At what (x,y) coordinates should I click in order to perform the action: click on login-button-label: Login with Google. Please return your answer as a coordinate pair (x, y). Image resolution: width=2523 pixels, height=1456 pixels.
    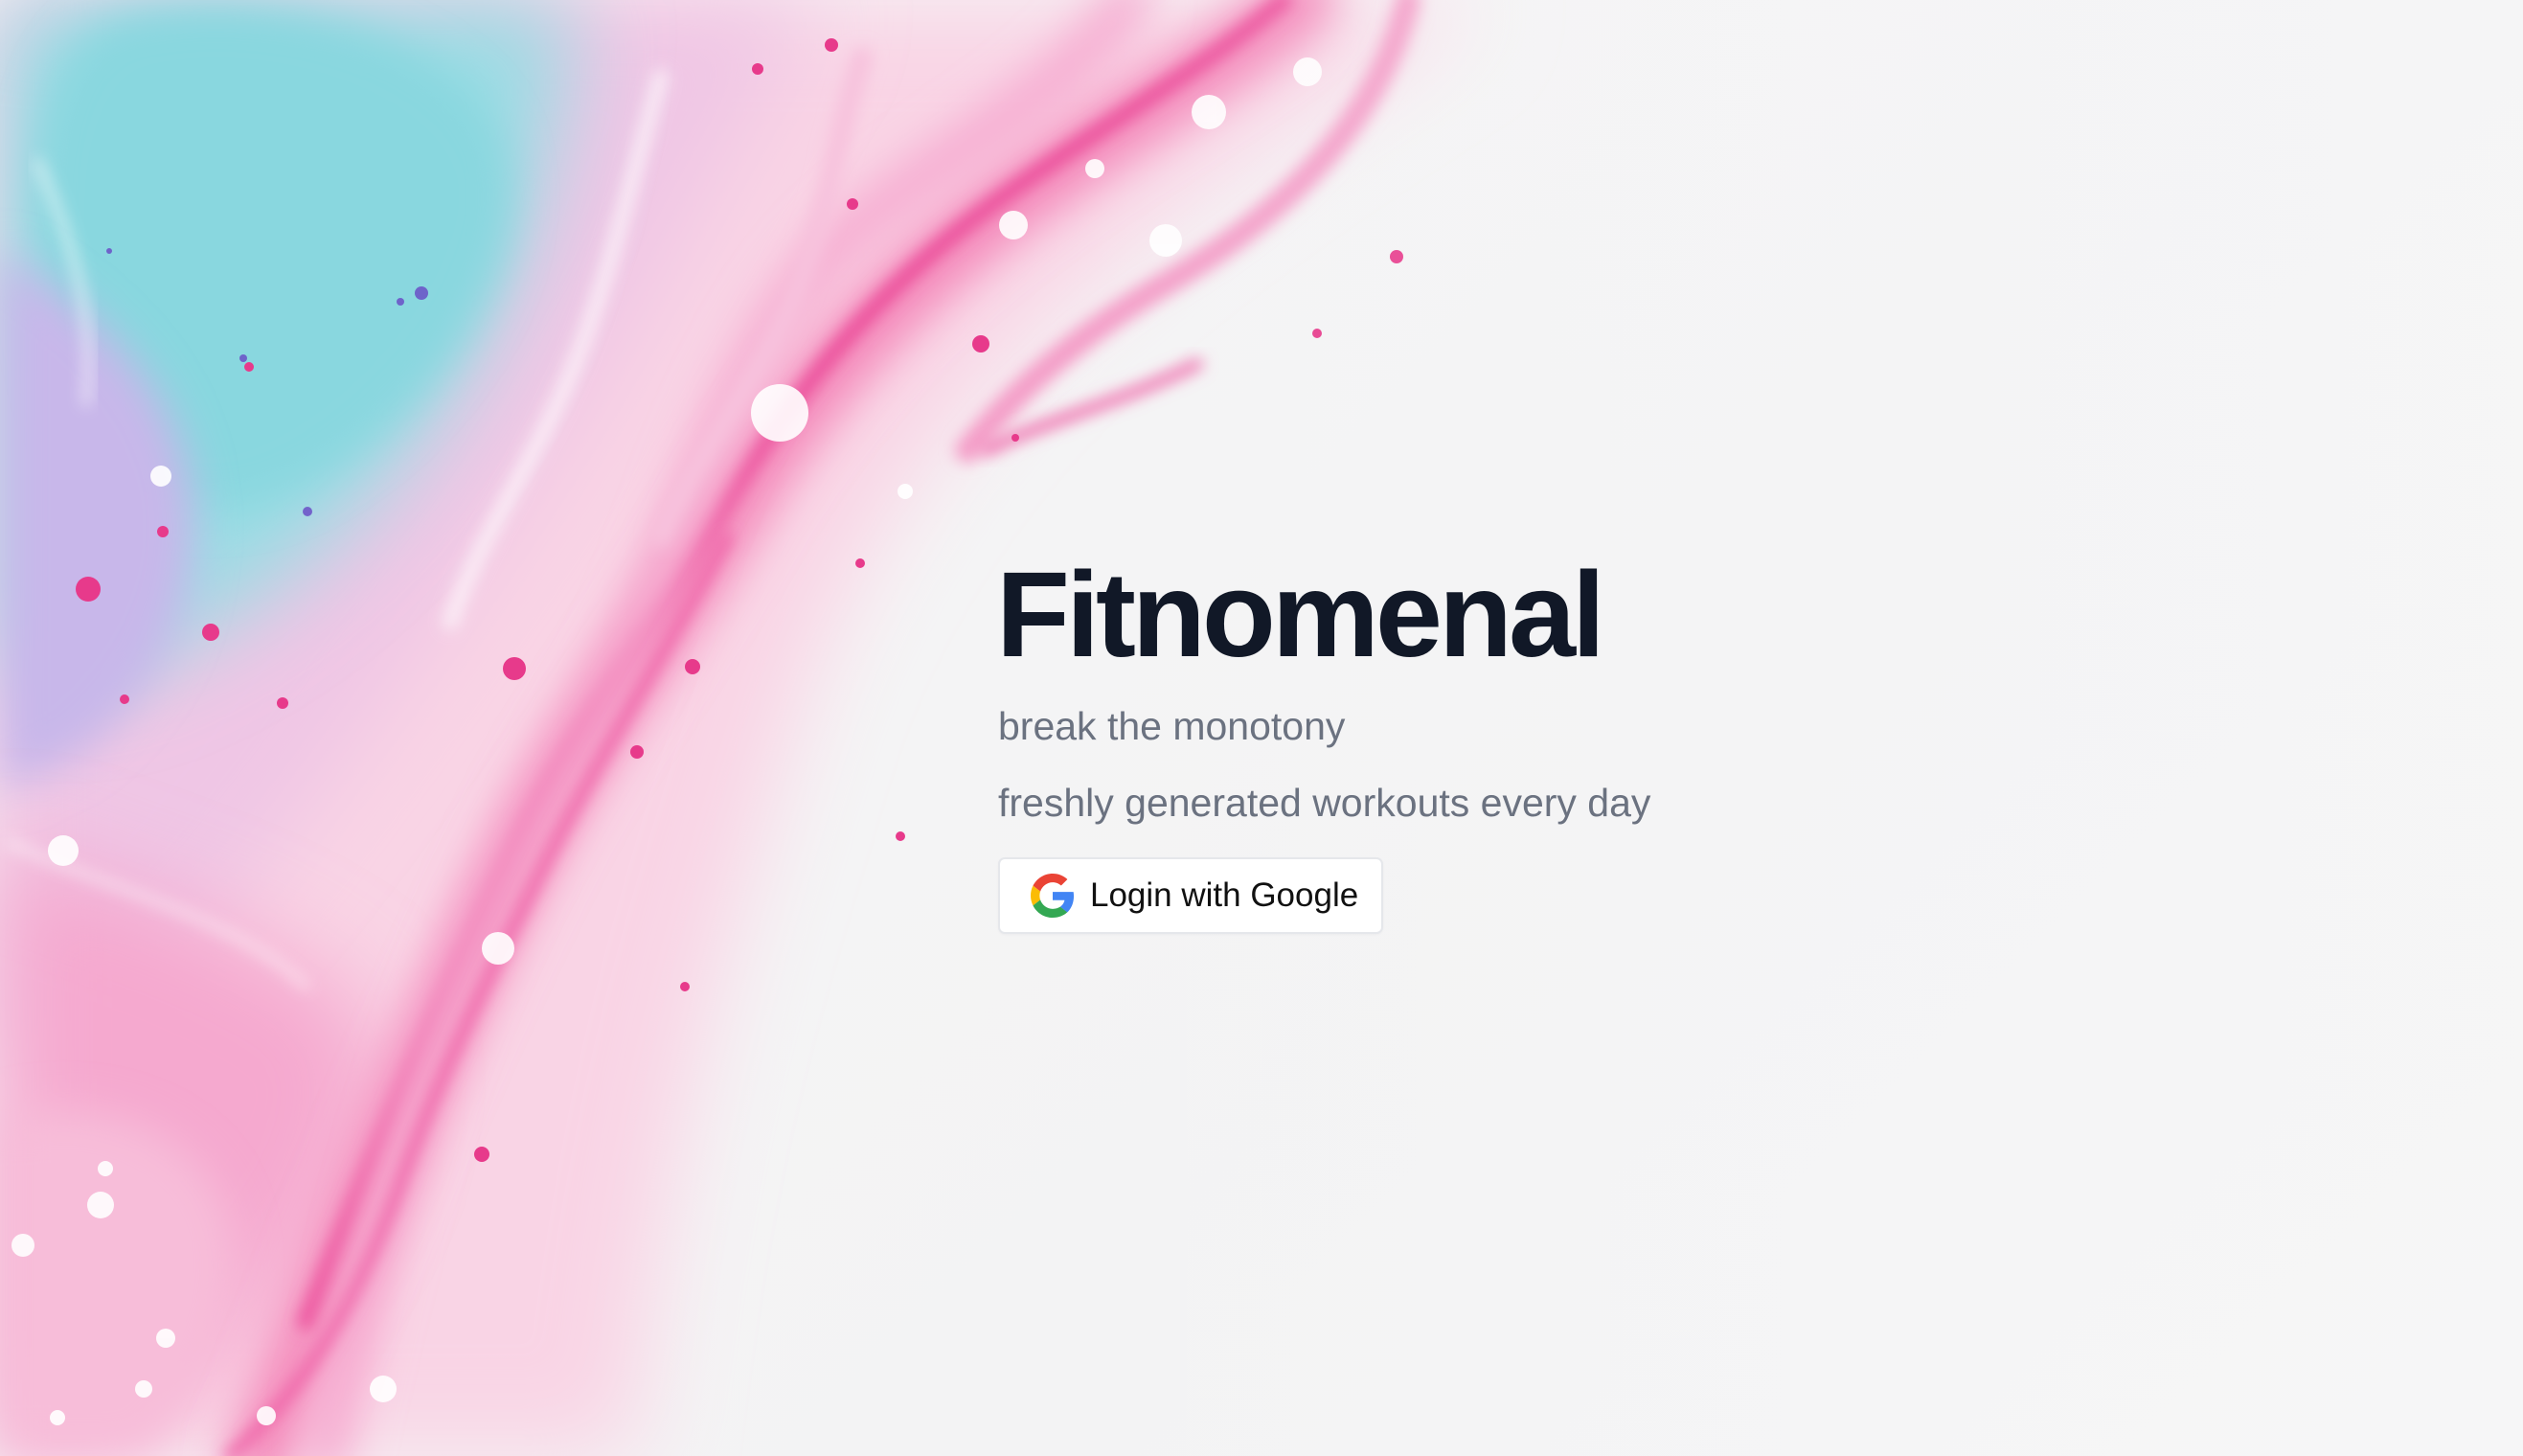
    Looking at the image, I should click on (1224, 895).